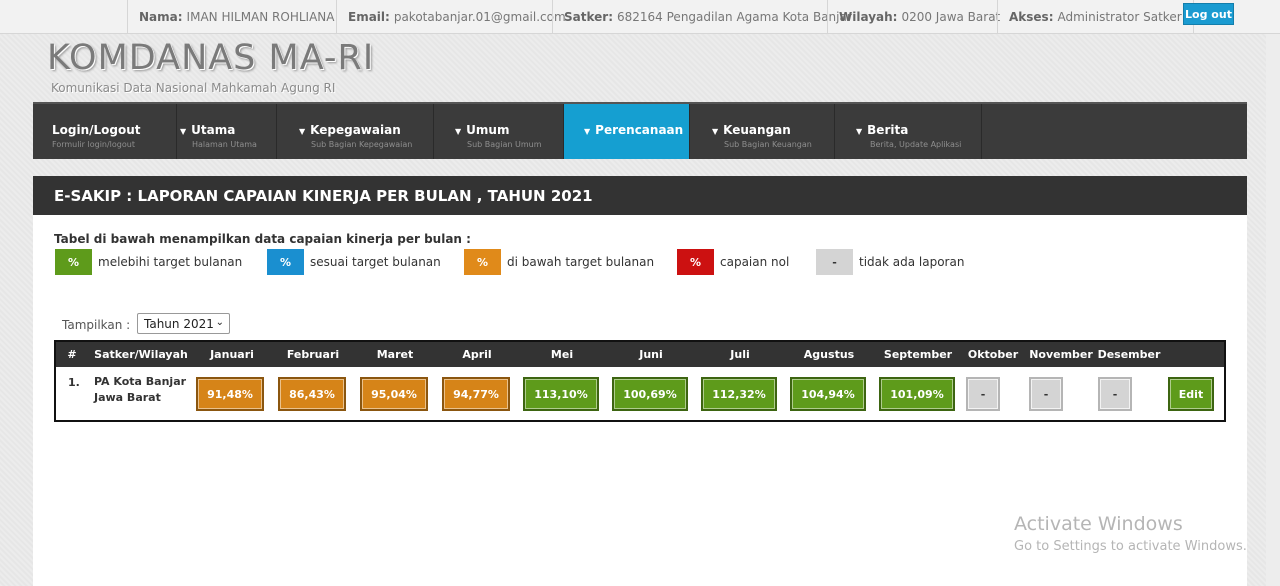 The width and height of the screenshot is (1280, 586). What do you see at coordinates (74, 382) in the screenshot?
I see `row-number: 1.` at bounding box center [74, 382].